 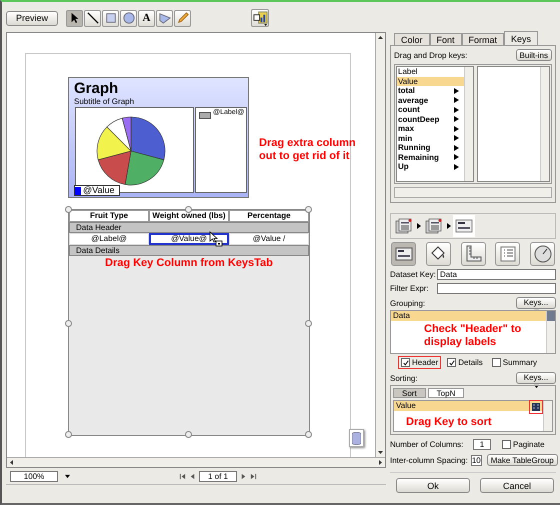 I want to click on key-item: Label, so click(x=430, y=71).